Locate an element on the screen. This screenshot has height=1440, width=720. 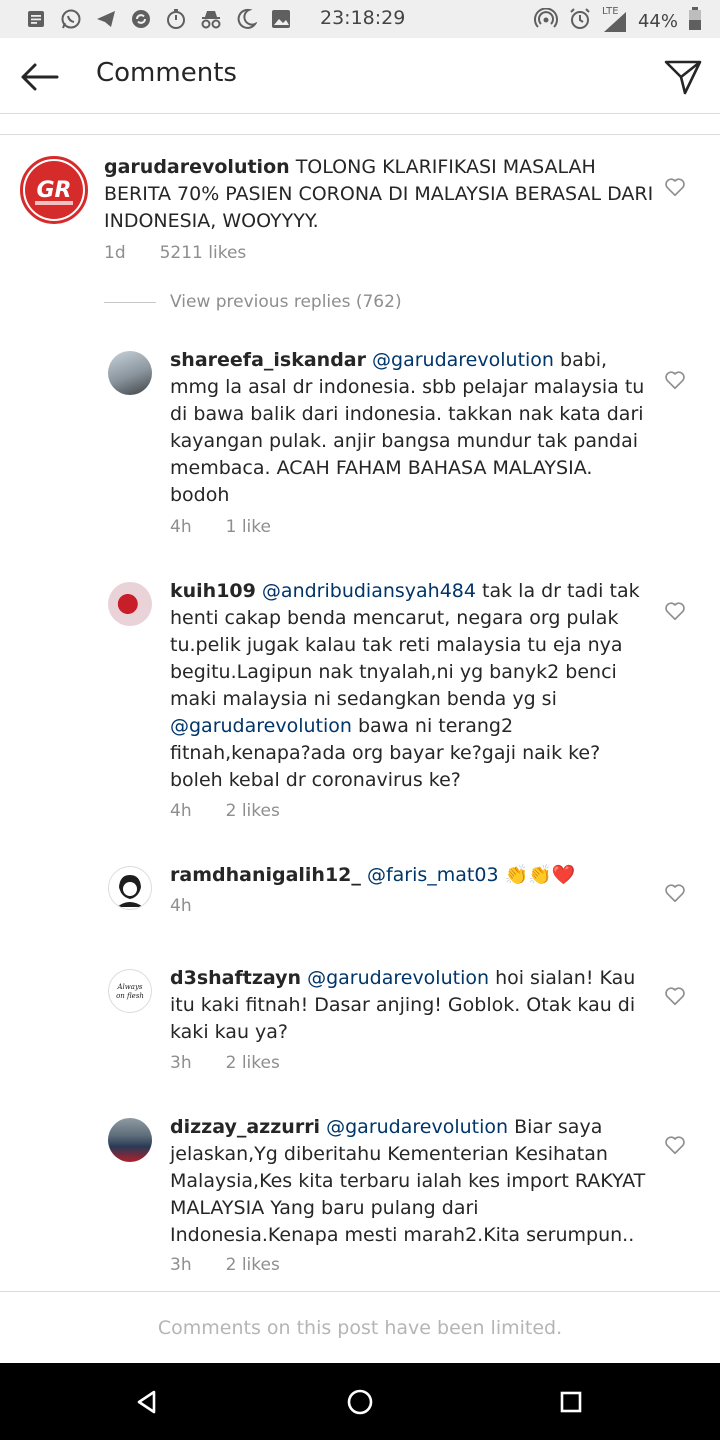
paper-plane-icon is located at coordinates (683, 77).